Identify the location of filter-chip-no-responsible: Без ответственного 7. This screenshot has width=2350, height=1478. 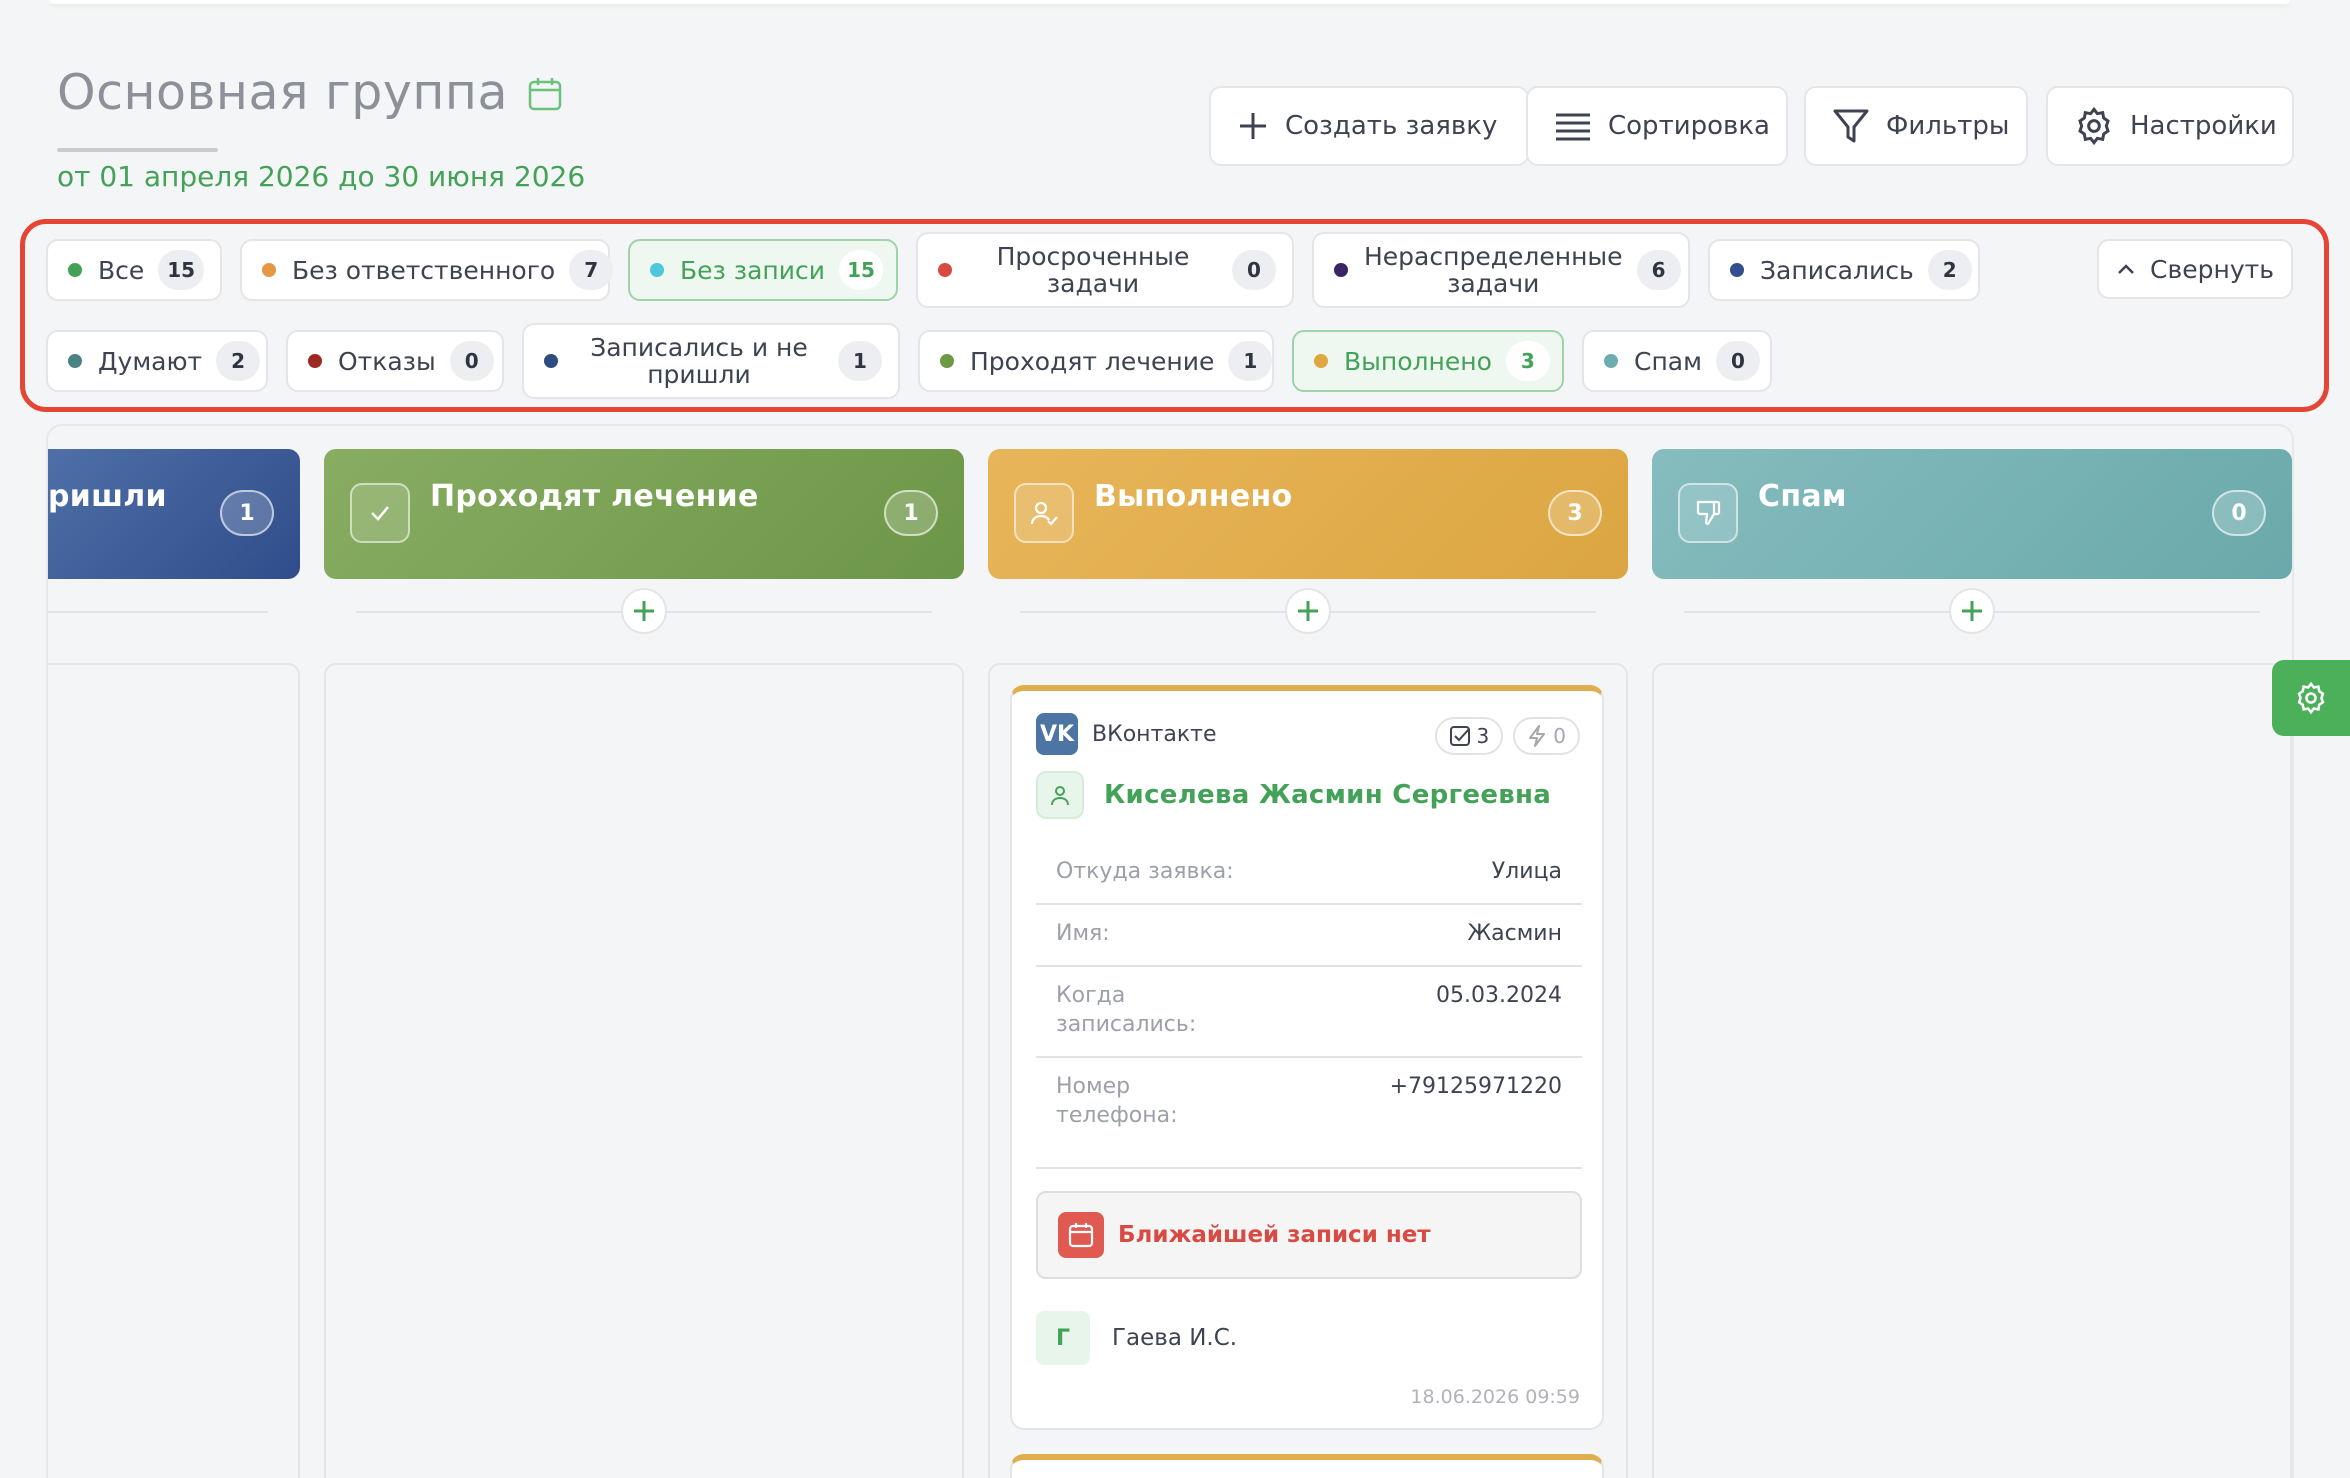
(427, 270).